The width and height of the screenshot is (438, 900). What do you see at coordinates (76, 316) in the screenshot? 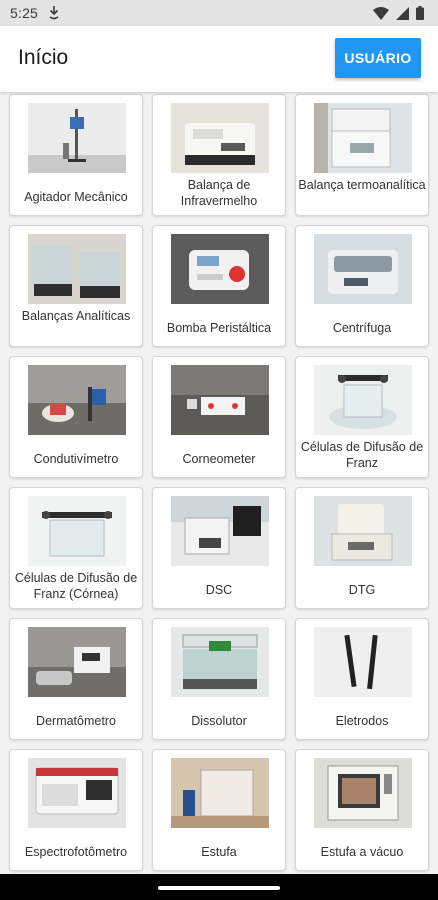
I see `equipment-label: Balanças Analíticas` at bounding box center [76, 316].